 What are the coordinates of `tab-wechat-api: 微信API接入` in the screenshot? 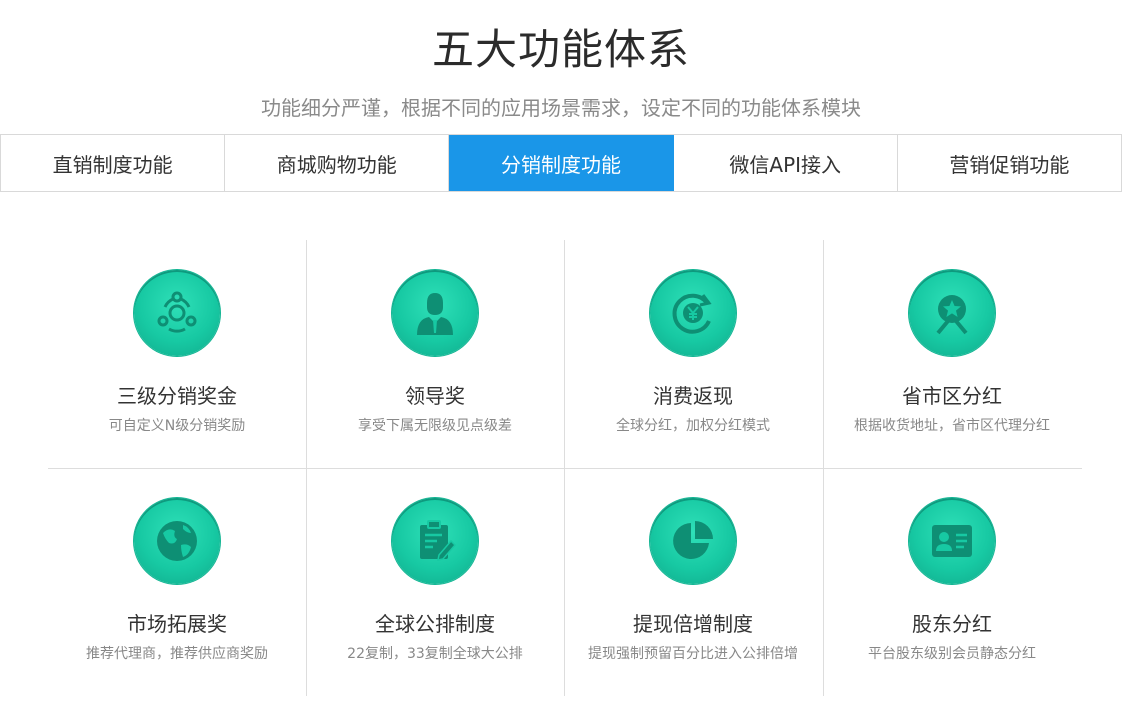 It's located at (786, 163).